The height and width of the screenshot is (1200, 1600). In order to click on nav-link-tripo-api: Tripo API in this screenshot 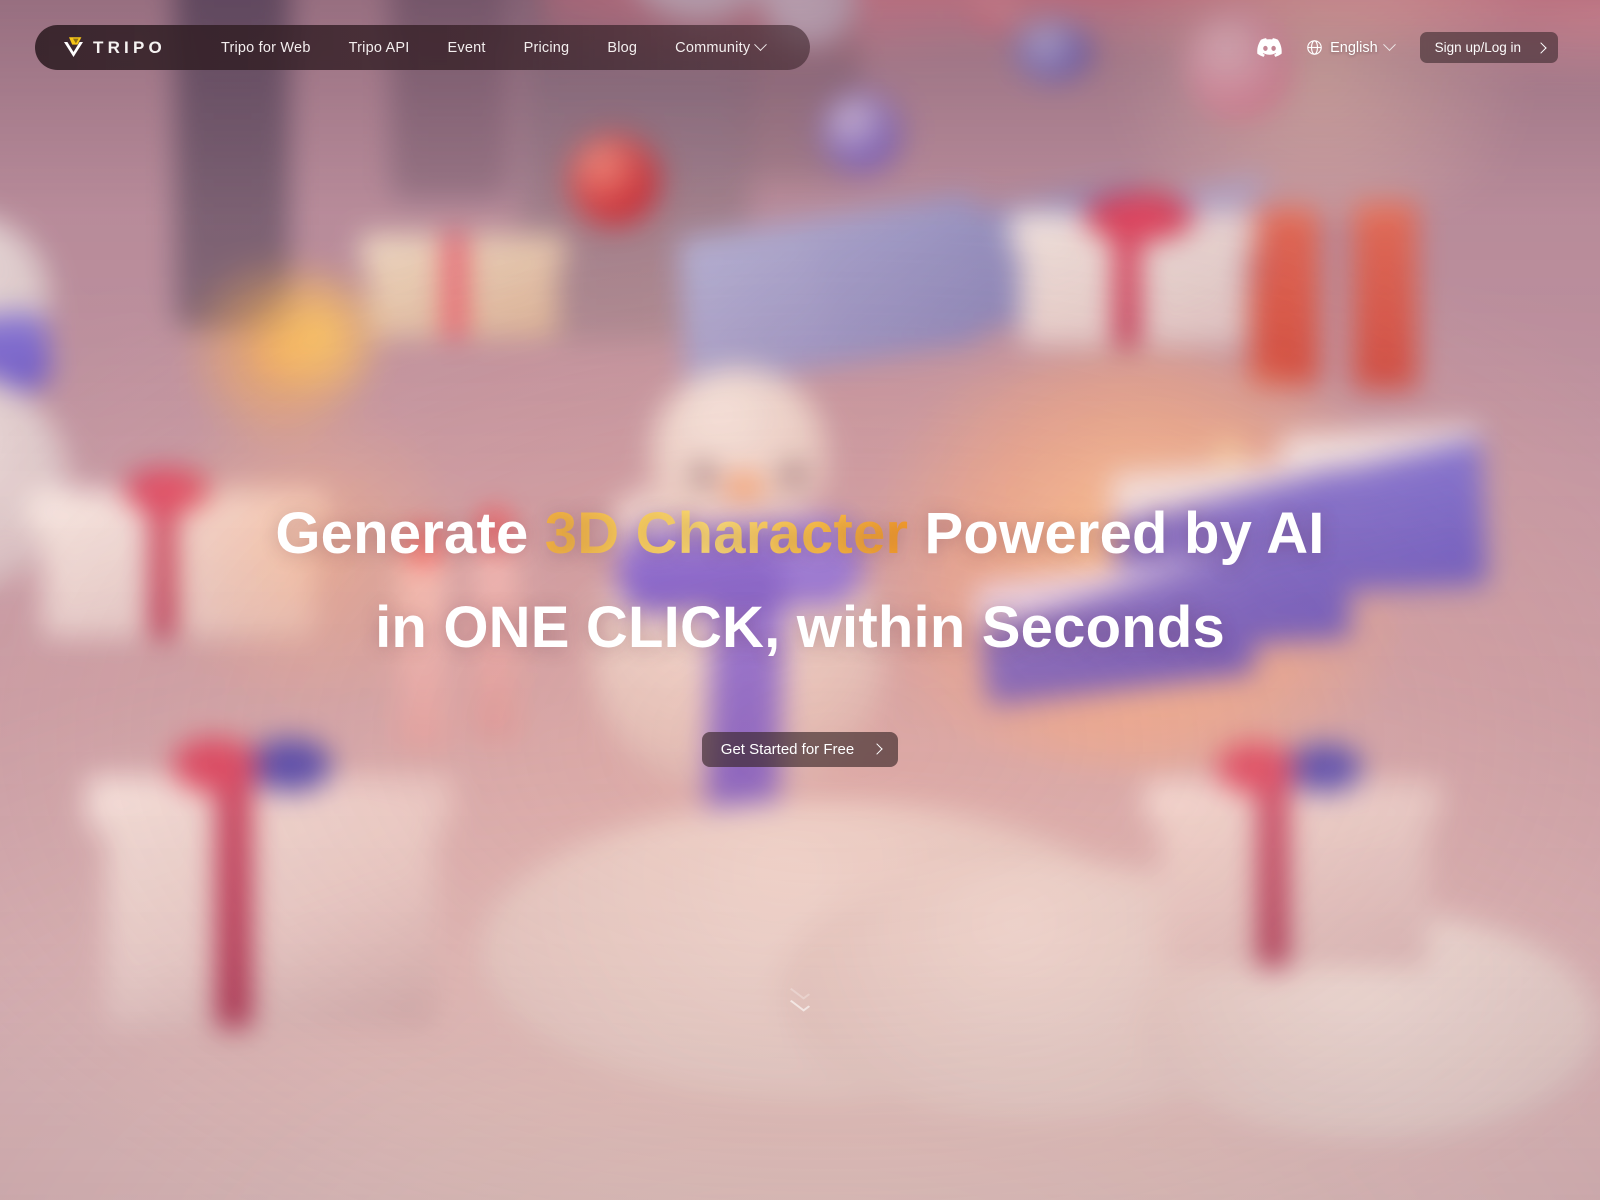, I will do `click(379, 48)`.